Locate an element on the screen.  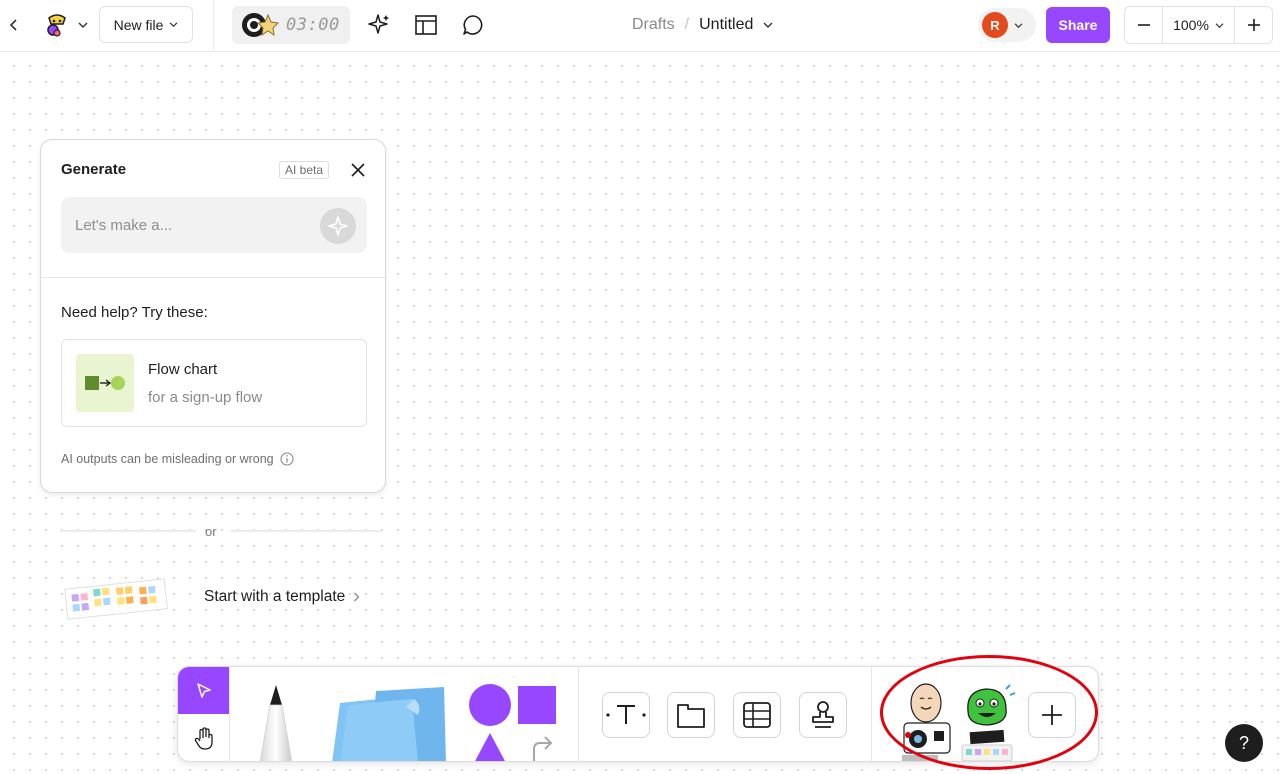
zoom-level-dropdown: 100% is located at coordinates (1199, 25).